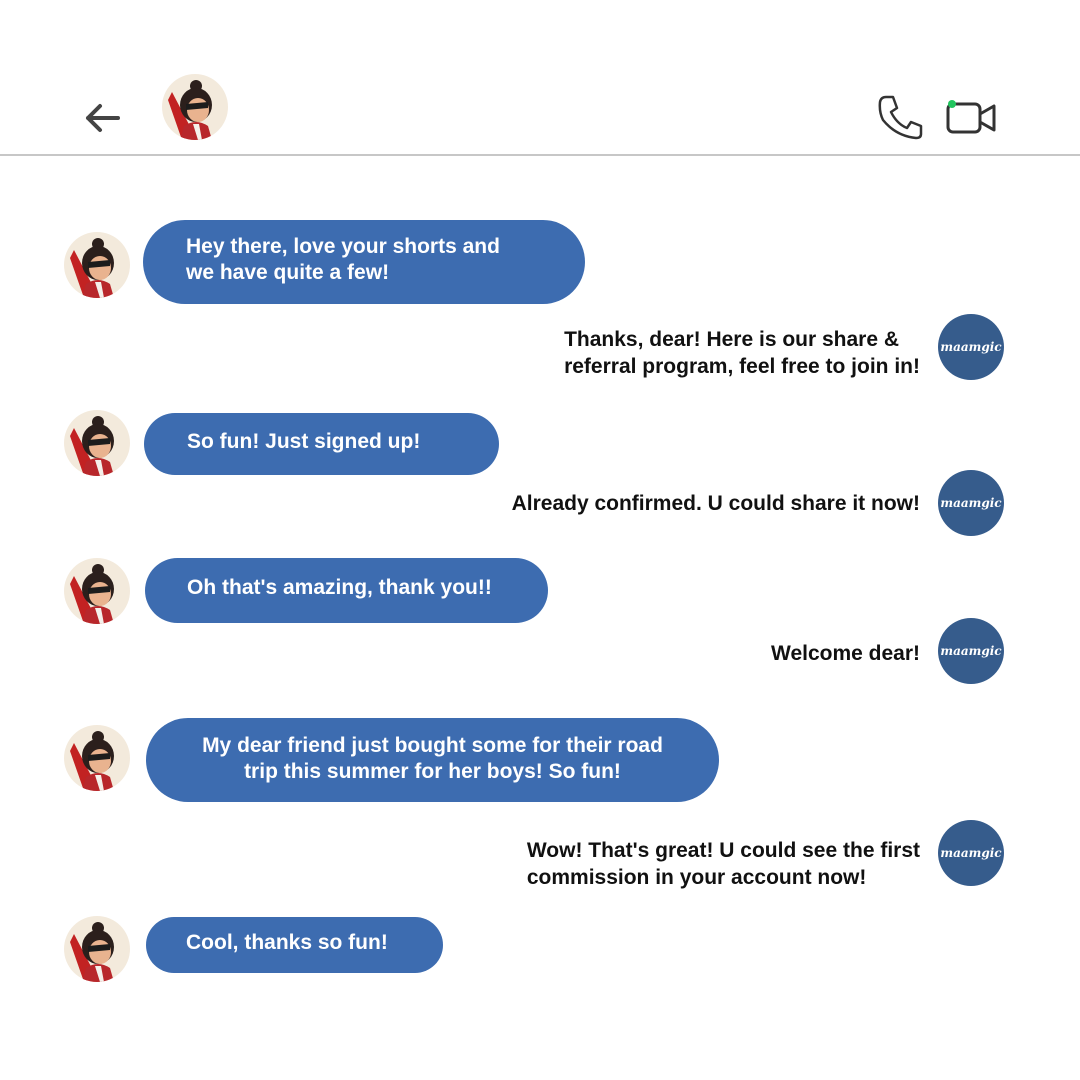  What do you see at coordinates (845, 653) in the screenshot?
I see `message-outgoing: Welcome dear!` at bounding box center [845, 653].